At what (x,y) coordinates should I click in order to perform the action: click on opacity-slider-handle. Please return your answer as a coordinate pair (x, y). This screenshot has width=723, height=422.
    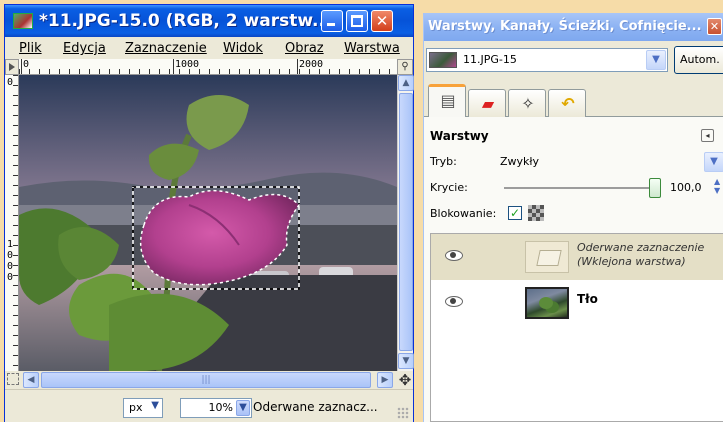
    Looking at the image, I should click on (655, 188).